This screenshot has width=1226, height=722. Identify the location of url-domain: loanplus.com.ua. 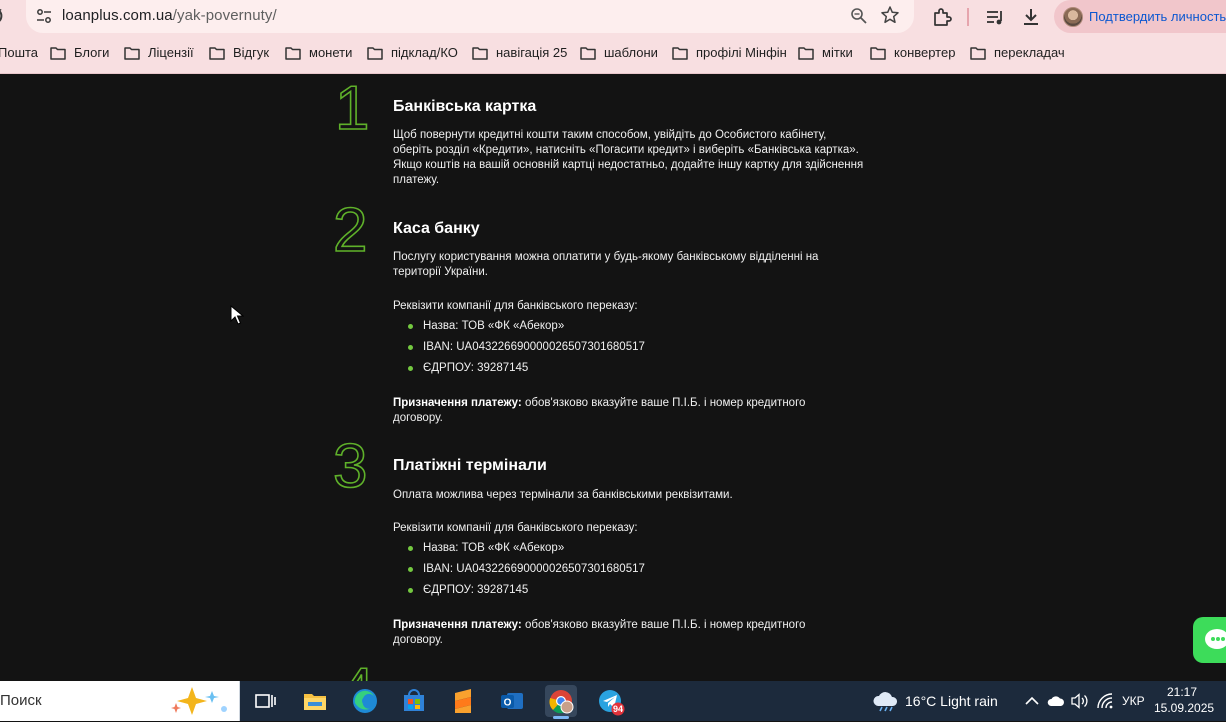
(117, 15).